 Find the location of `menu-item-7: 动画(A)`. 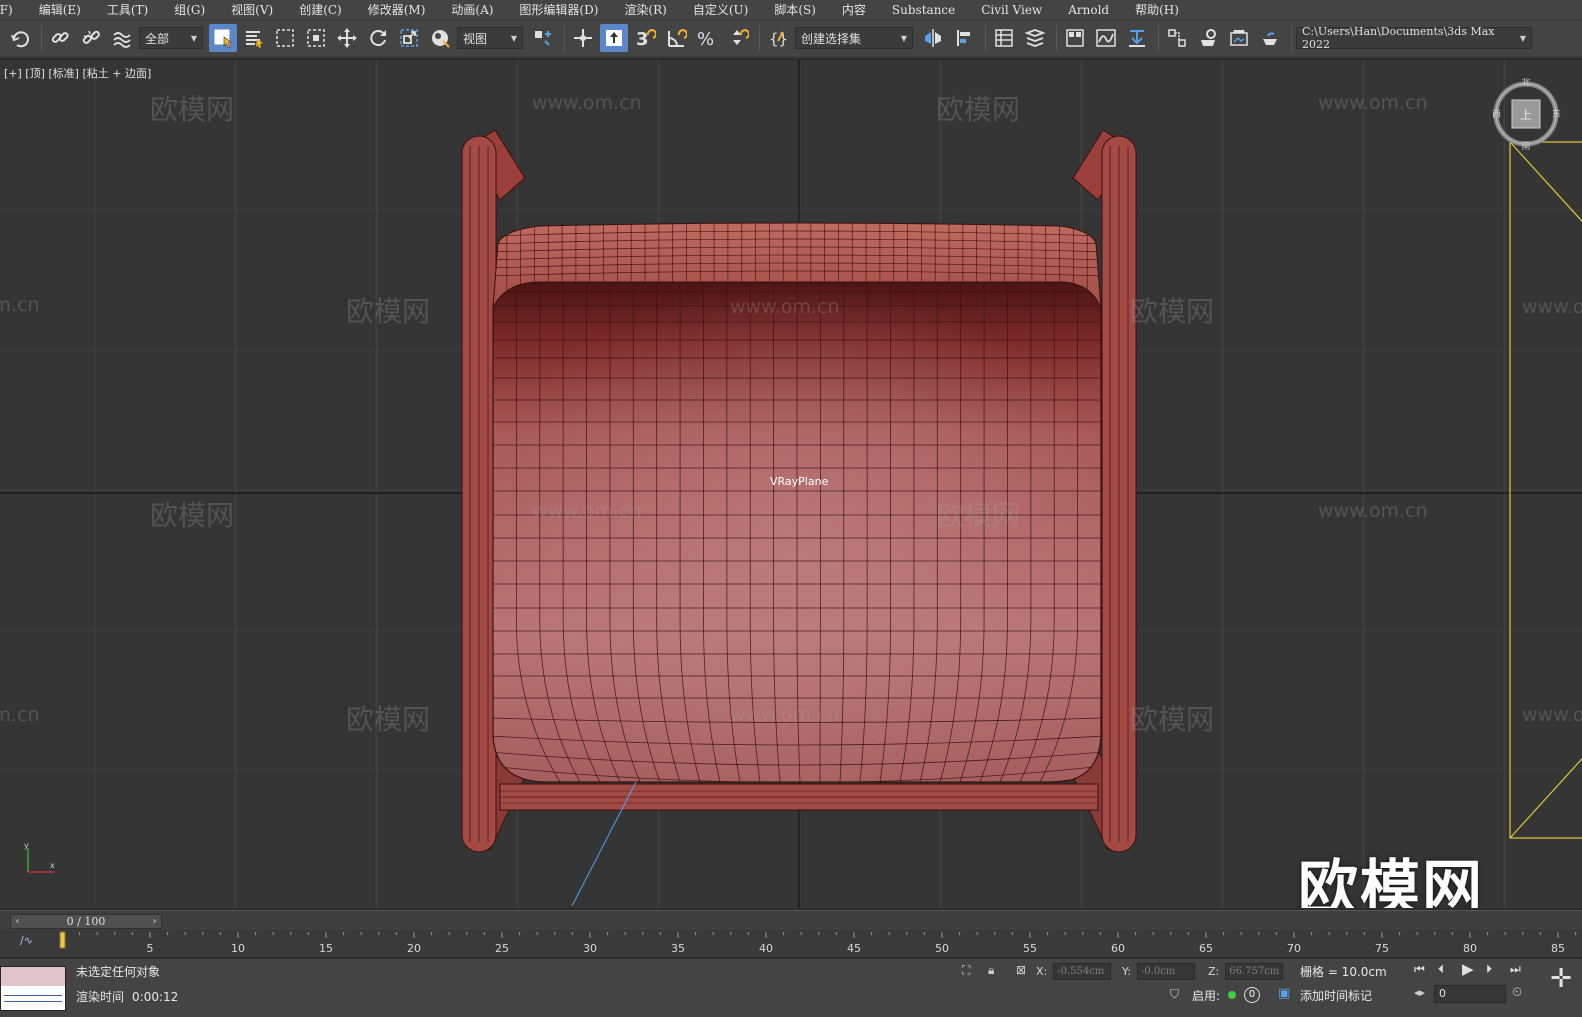

menu-item-7: 动画(A) is located at coordinates (472, 10).